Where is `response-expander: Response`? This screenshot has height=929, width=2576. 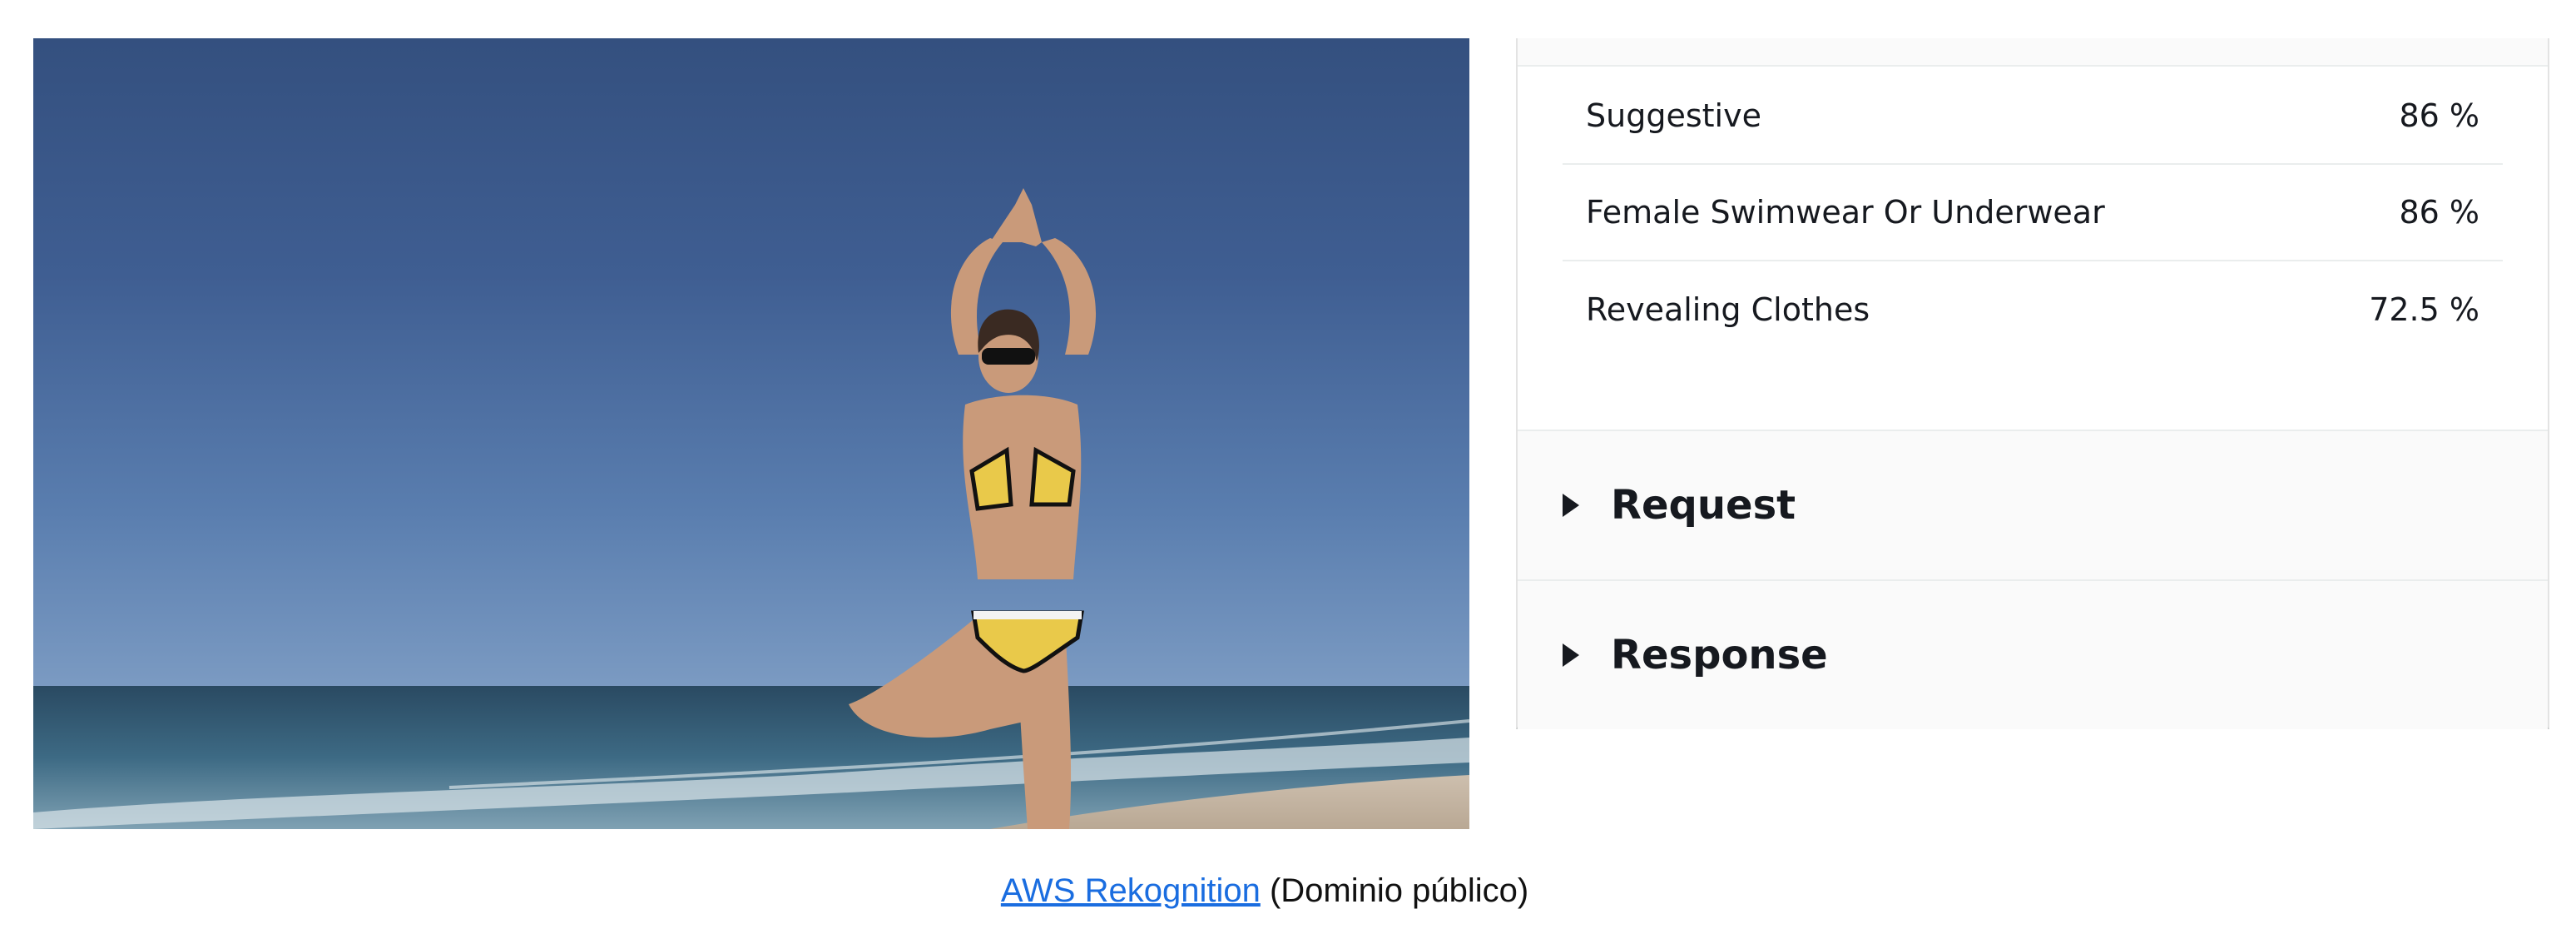 response-expander: Response is located at coordinates (2033, 654).